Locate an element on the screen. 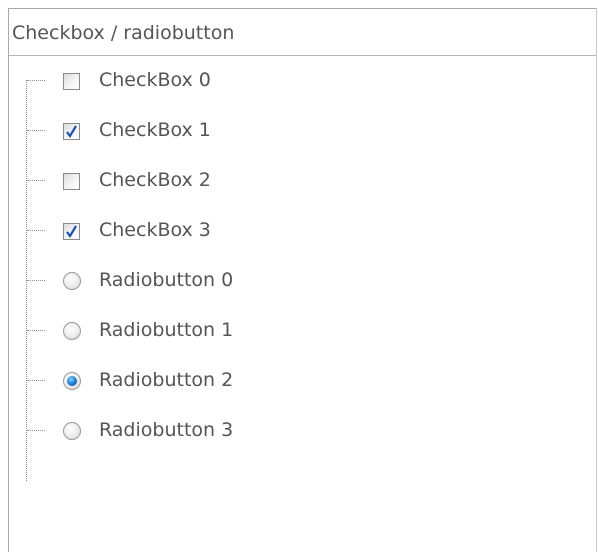 This screenshot has height=552, width=598. radio-label: Radiobutton 1 is located at coordinates (166, 330).